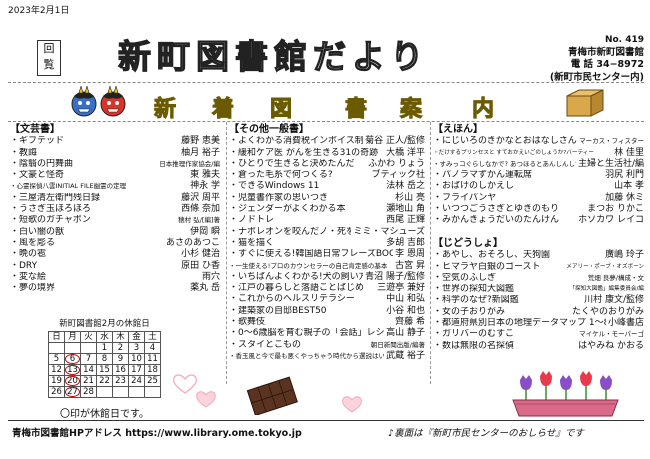 Image resolution: width=650 pixels, height=459 pixels. What do you see at coordinates (483, 175) in the screenshot?
I see `book-title: ・パノラマずかん運転席` at bounding box center [483, 175].